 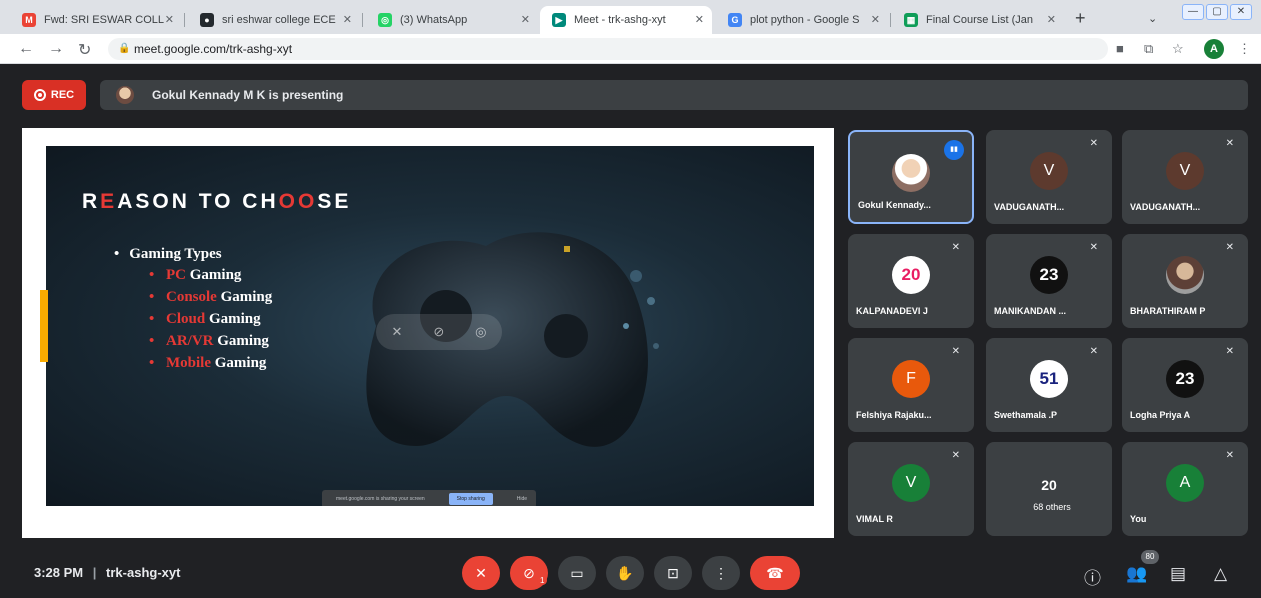 I want to click on hide-button: Hide, so click(x=522, y=499).